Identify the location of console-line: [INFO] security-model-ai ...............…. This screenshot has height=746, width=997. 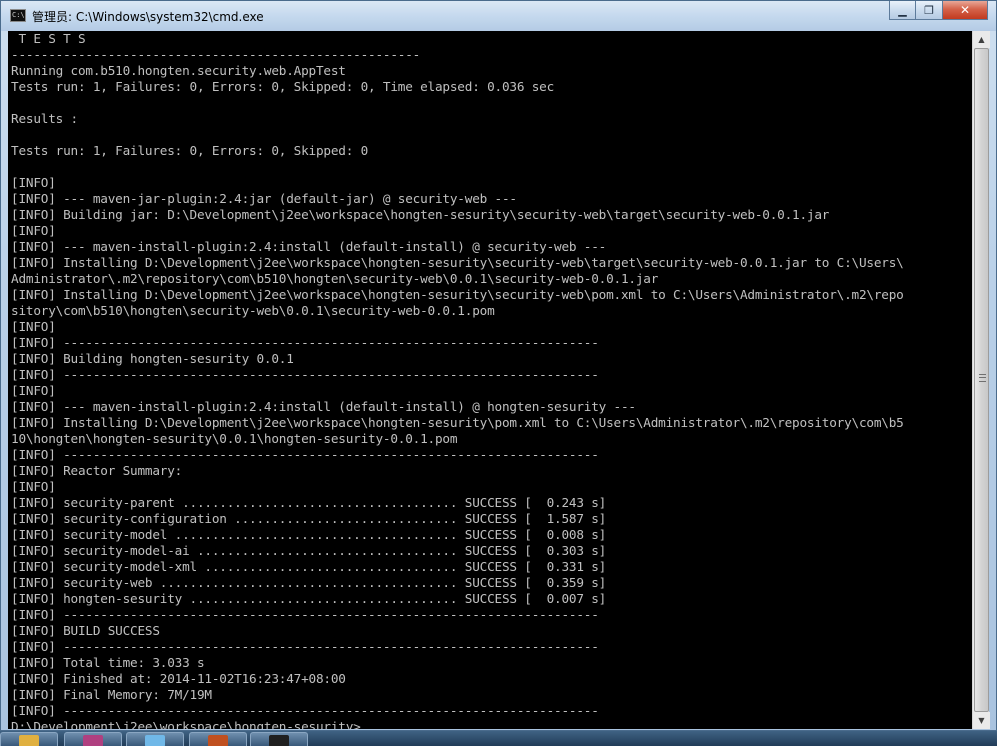
(309, 550).